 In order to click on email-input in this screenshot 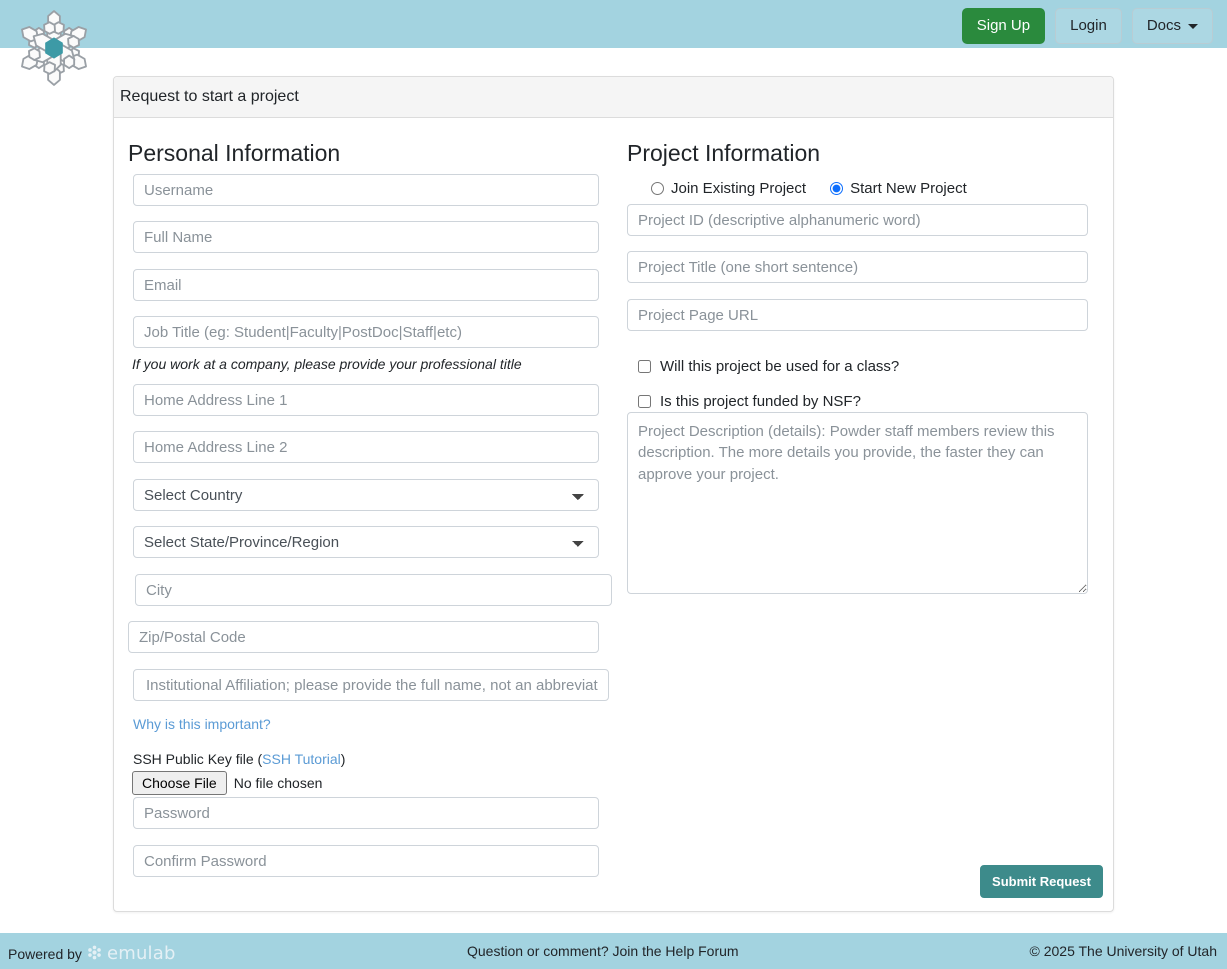, I will do `click(366, 285)`.